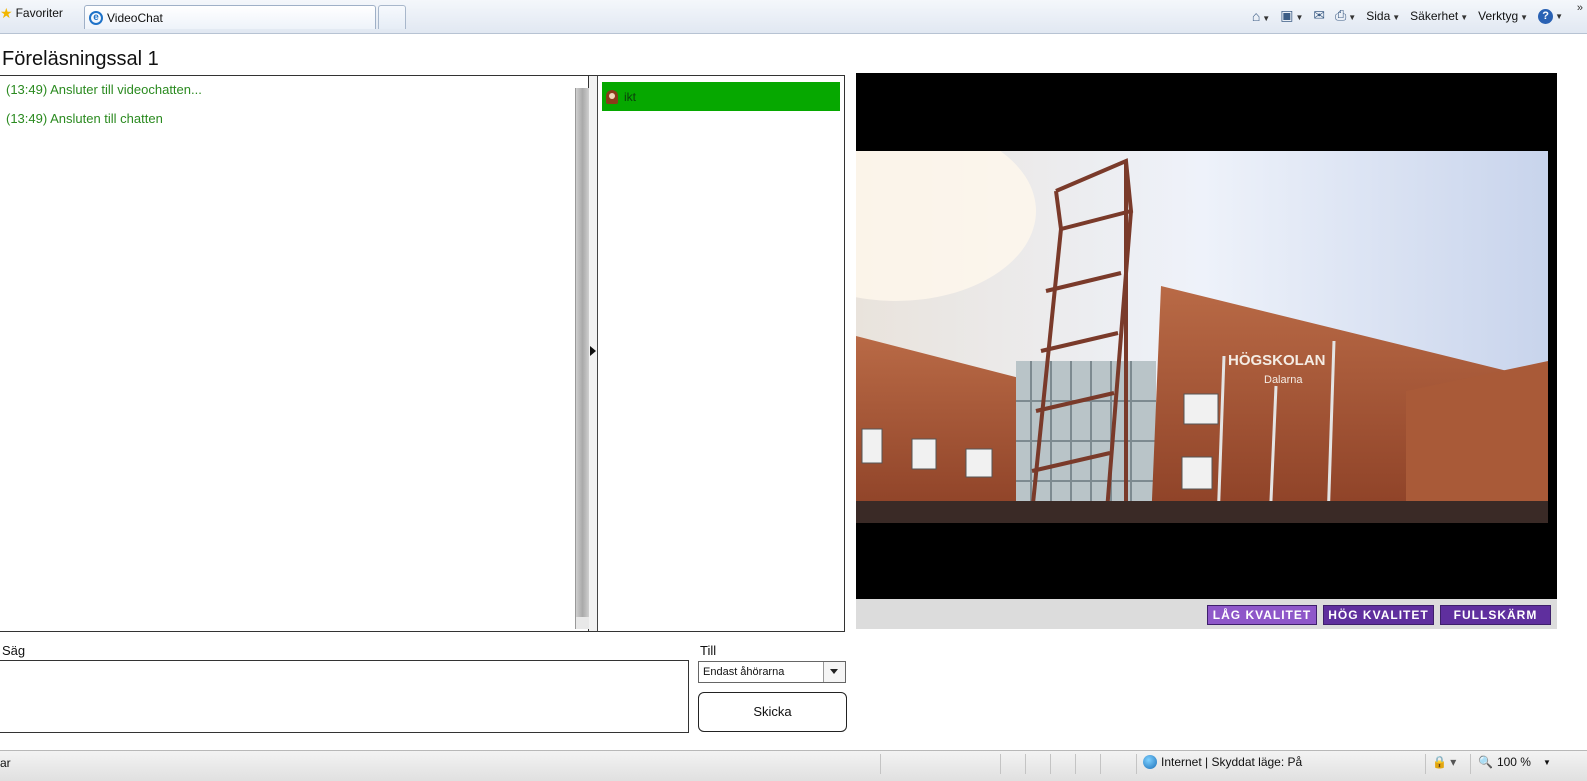  Describe the element at coordinates (96, 17) in the screenshot. I see `ie-icon: e` at that location.